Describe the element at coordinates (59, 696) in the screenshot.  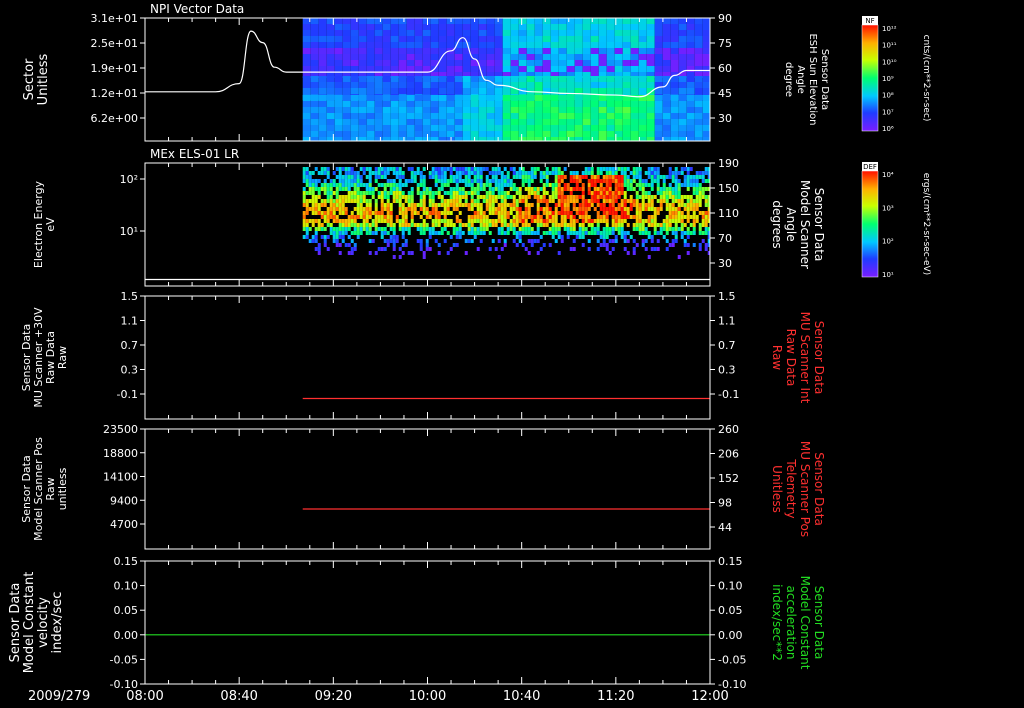
I see `date-label: 2009/279` at that location.